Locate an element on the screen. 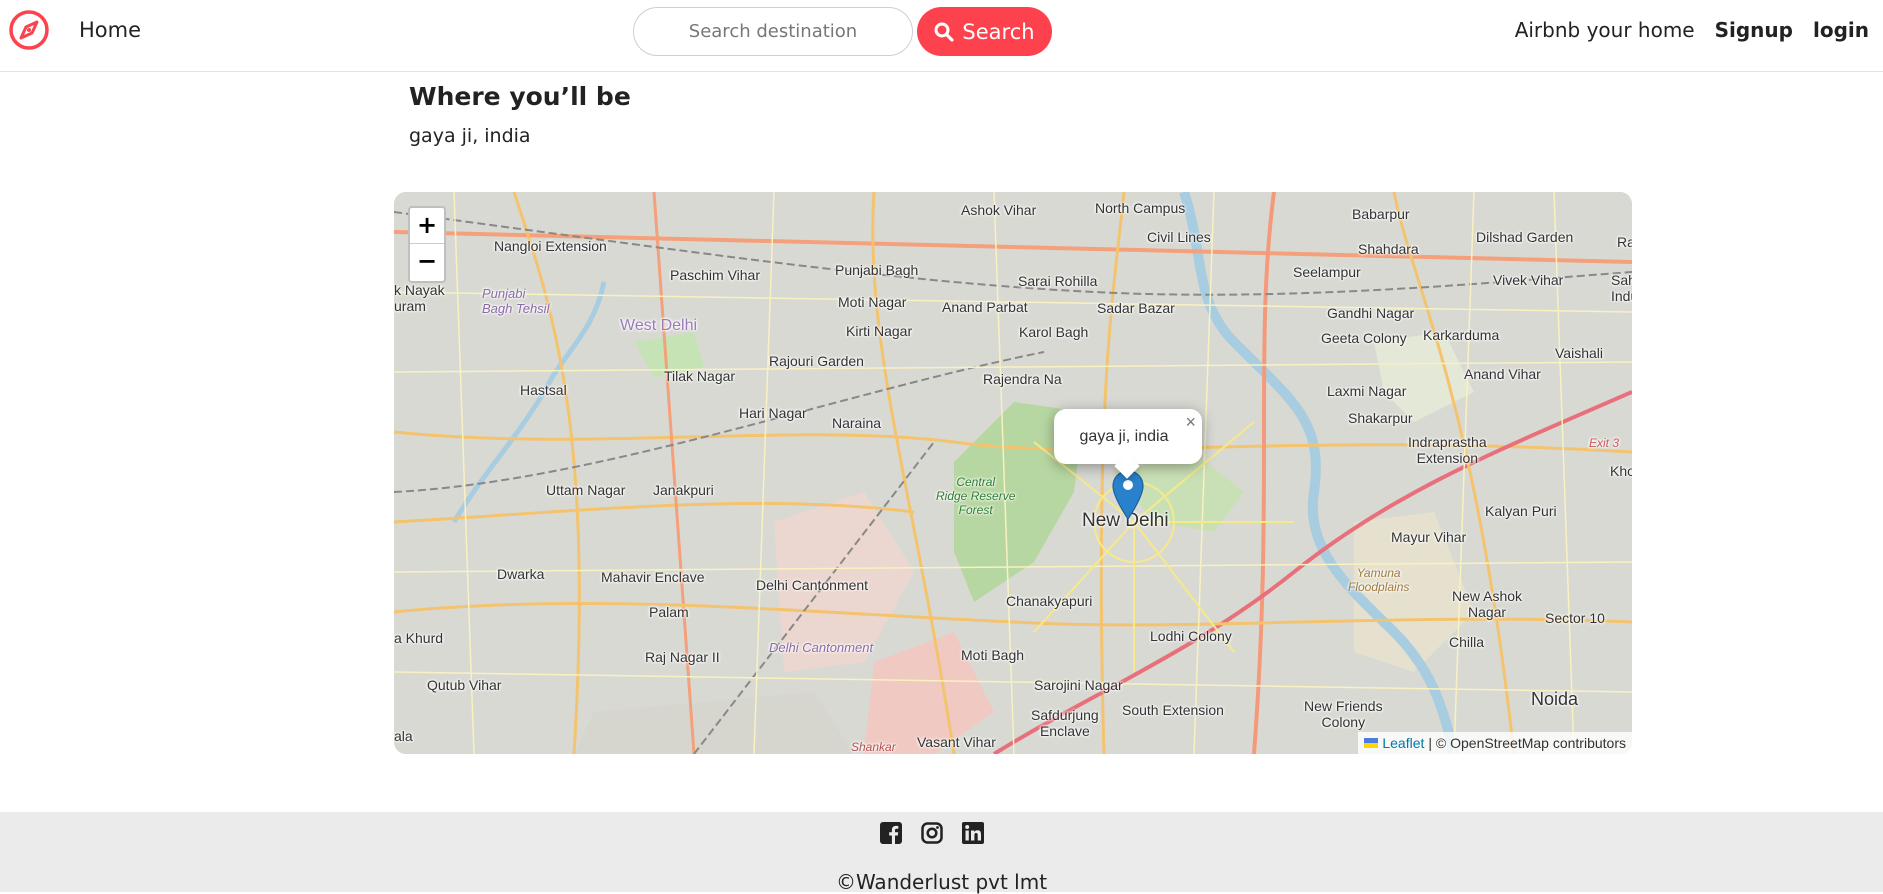 The height and width of the screenshot is (894, 1883). map-label: Sadar Bazar is located at coordinates (1136, 308).